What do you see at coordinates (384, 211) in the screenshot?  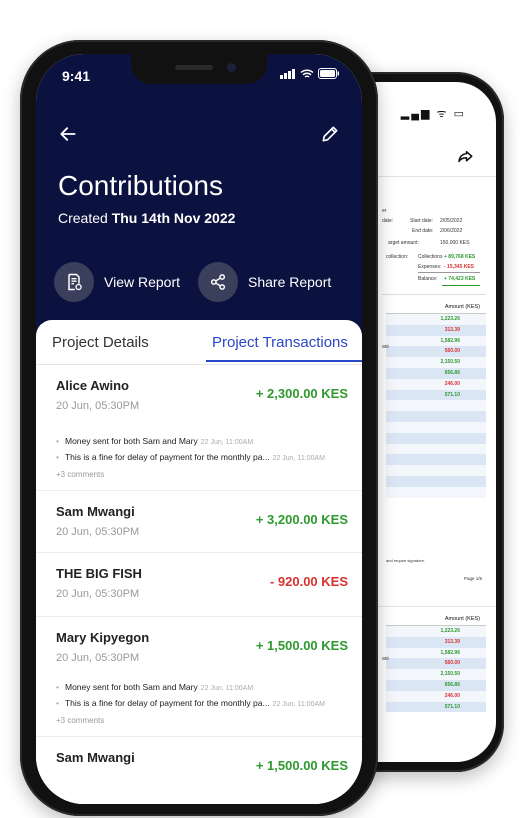 I see `summary-fragment: er` at bounding box center [384, 211].